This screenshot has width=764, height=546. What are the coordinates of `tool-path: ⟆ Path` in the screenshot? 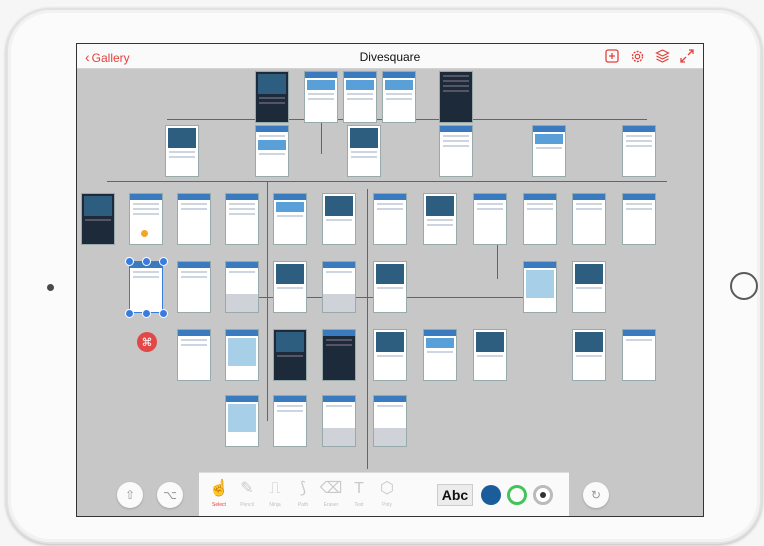 It's located at (303, 494).